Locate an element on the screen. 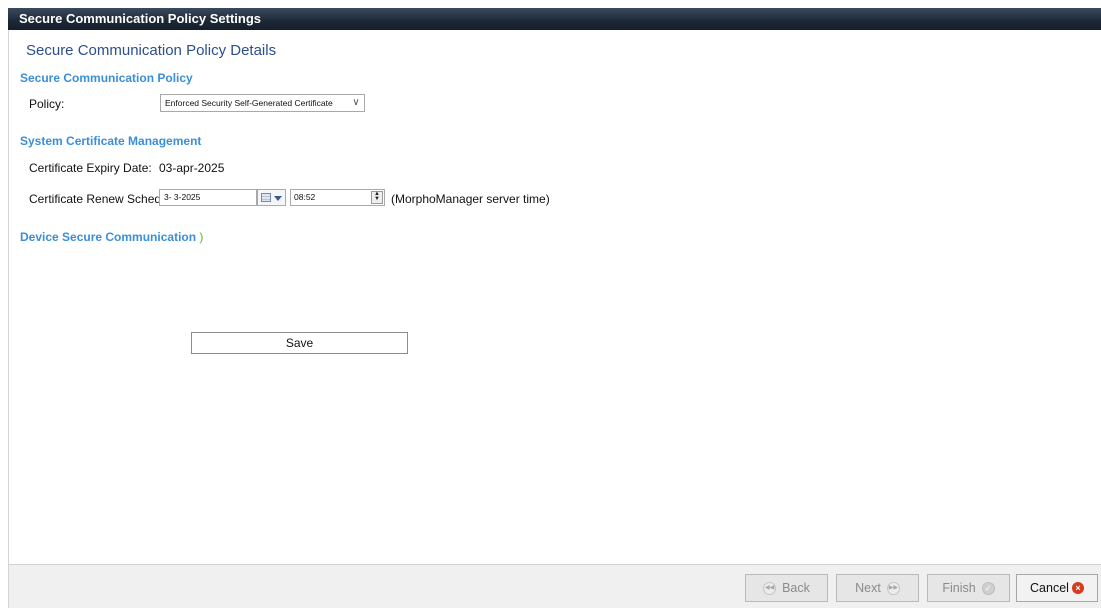  check-icon: ✓ is located at coordinates (988, 588).